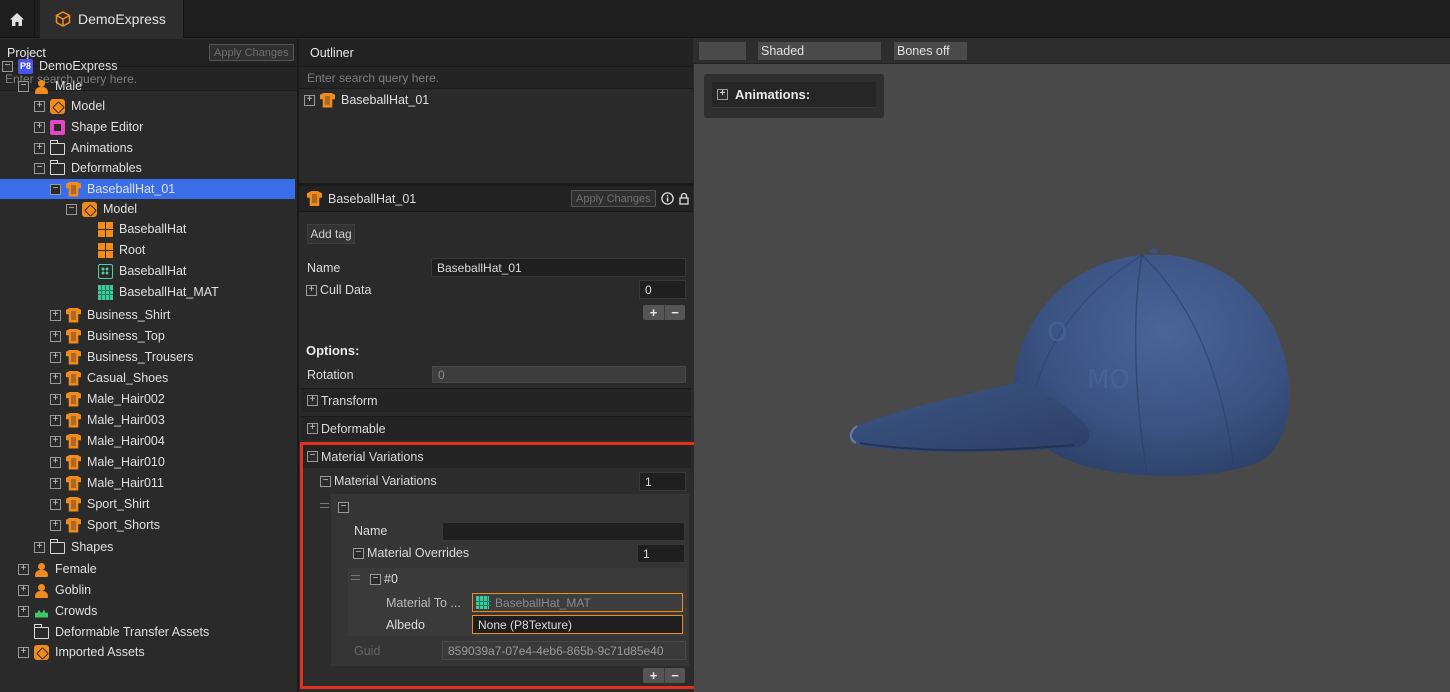  I want to click on cull-data-row: + Cull Data, so click(338, 290).